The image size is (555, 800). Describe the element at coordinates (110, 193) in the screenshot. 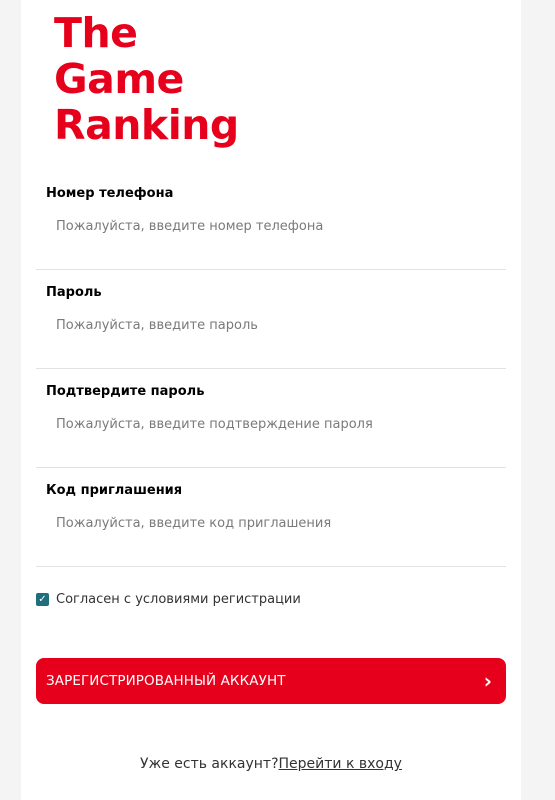

I see `phone-label: Номер телефона` at that location.